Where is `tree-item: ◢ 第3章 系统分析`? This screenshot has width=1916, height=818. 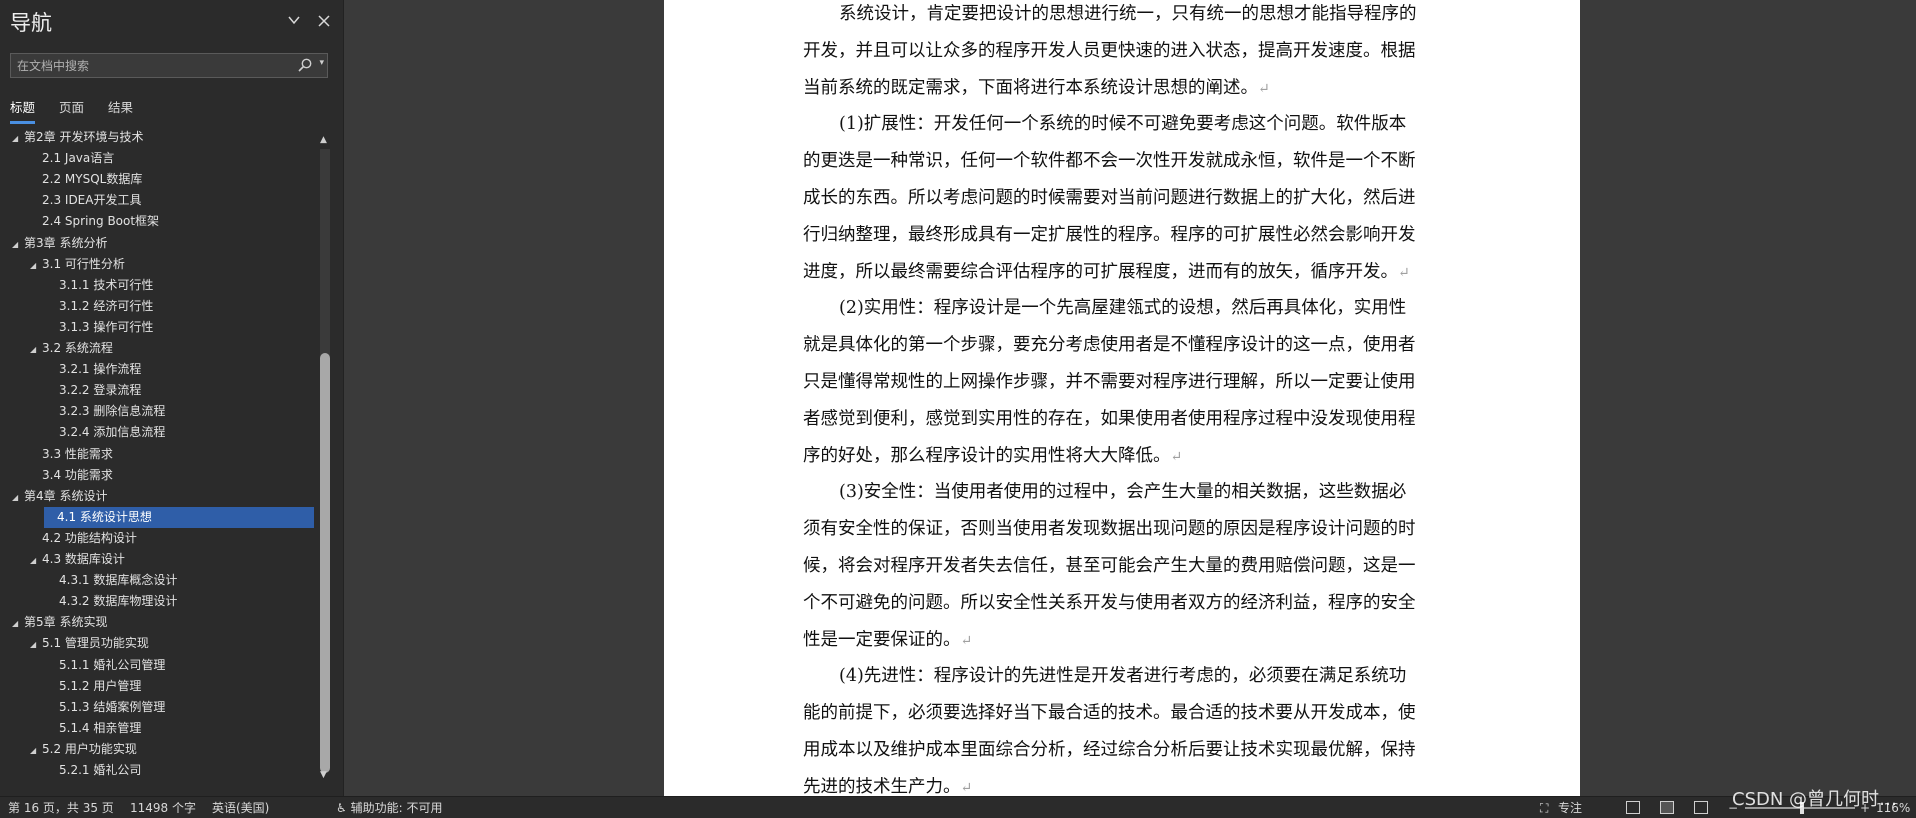
tree-item: ◢ 第3章 系统分析 is located at coordinates (158, 243).